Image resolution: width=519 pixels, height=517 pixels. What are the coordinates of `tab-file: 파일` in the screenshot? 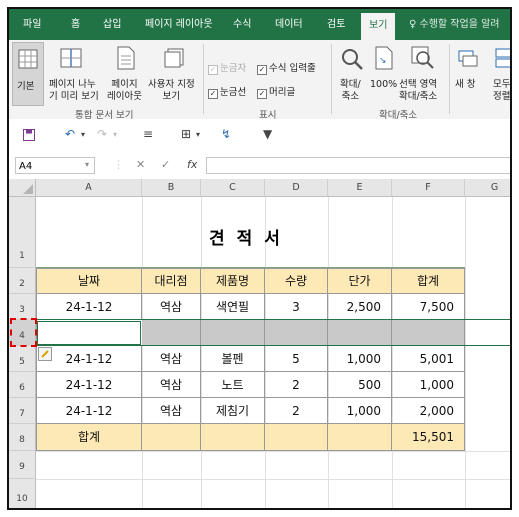 It's located at (32, 24).